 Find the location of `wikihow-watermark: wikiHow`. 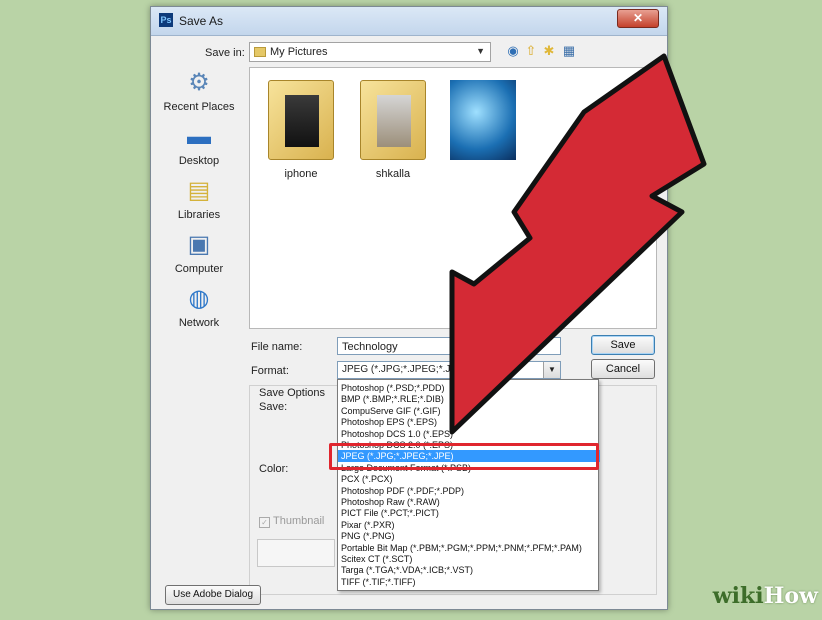

wikihow-watermark: wikiHow is located at coordinates (754, 596).